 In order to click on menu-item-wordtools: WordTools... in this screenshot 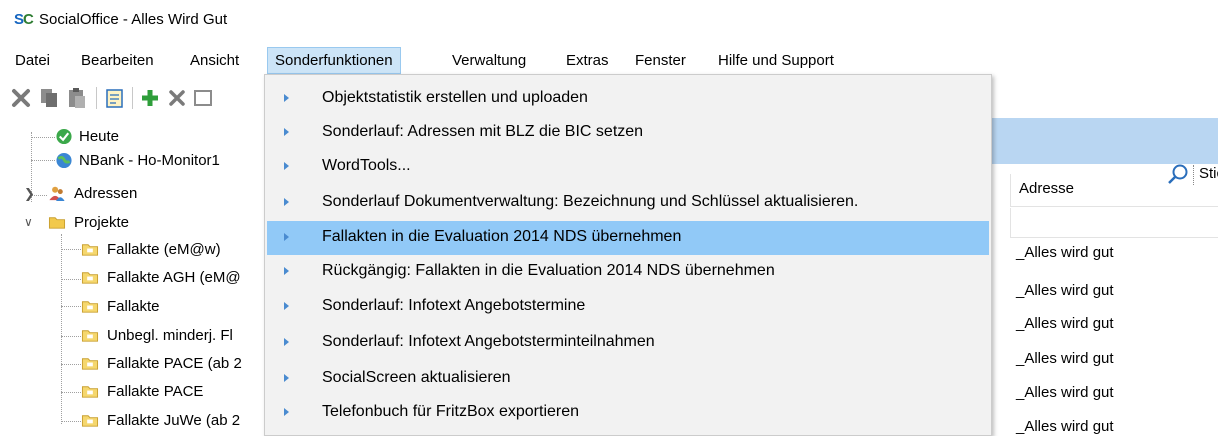, I will do `click(628, 167)`.